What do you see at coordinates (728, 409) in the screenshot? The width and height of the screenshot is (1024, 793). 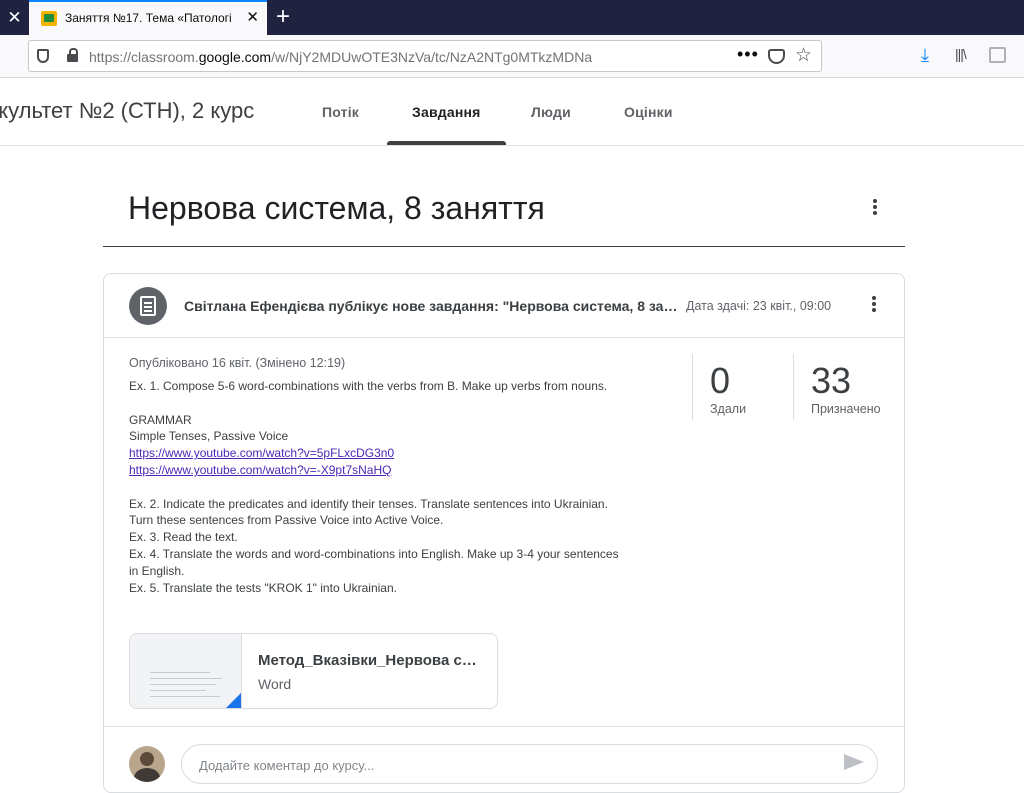 I see `turned-in-label: Здали` at bounding box center [728, 409].